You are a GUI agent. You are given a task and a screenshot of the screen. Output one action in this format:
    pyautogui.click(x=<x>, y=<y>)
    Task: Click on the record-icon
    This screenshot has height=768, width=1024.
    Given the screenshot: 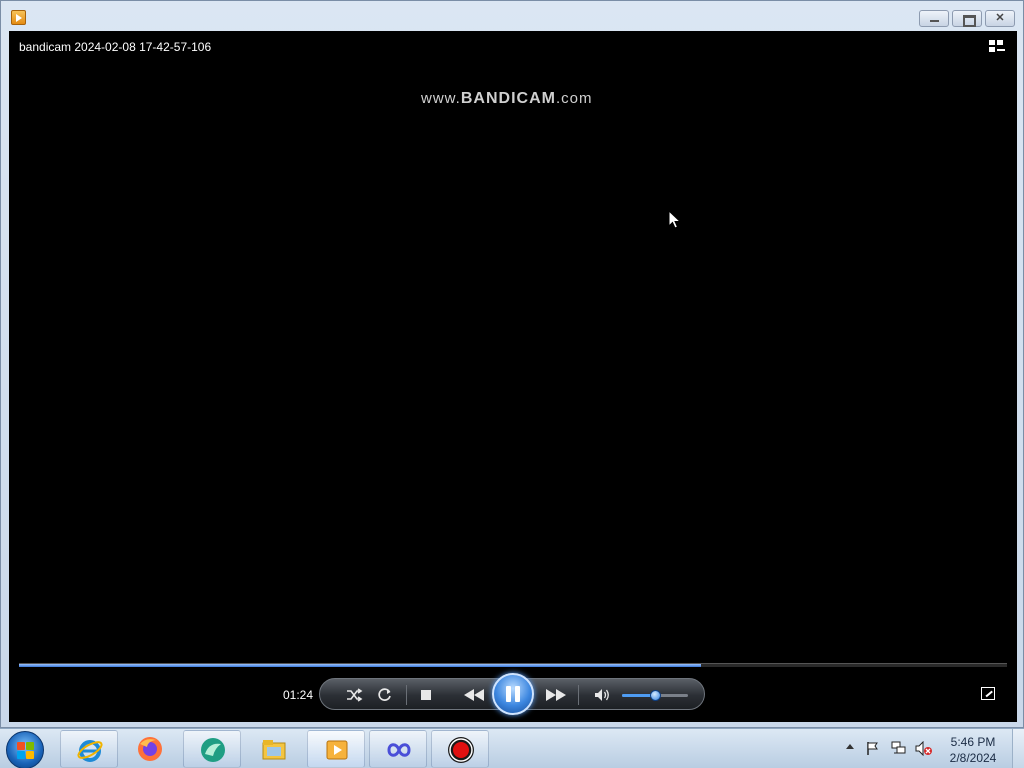 What is the action you would take?
    pyautogui.click(x=461, y=750)
    